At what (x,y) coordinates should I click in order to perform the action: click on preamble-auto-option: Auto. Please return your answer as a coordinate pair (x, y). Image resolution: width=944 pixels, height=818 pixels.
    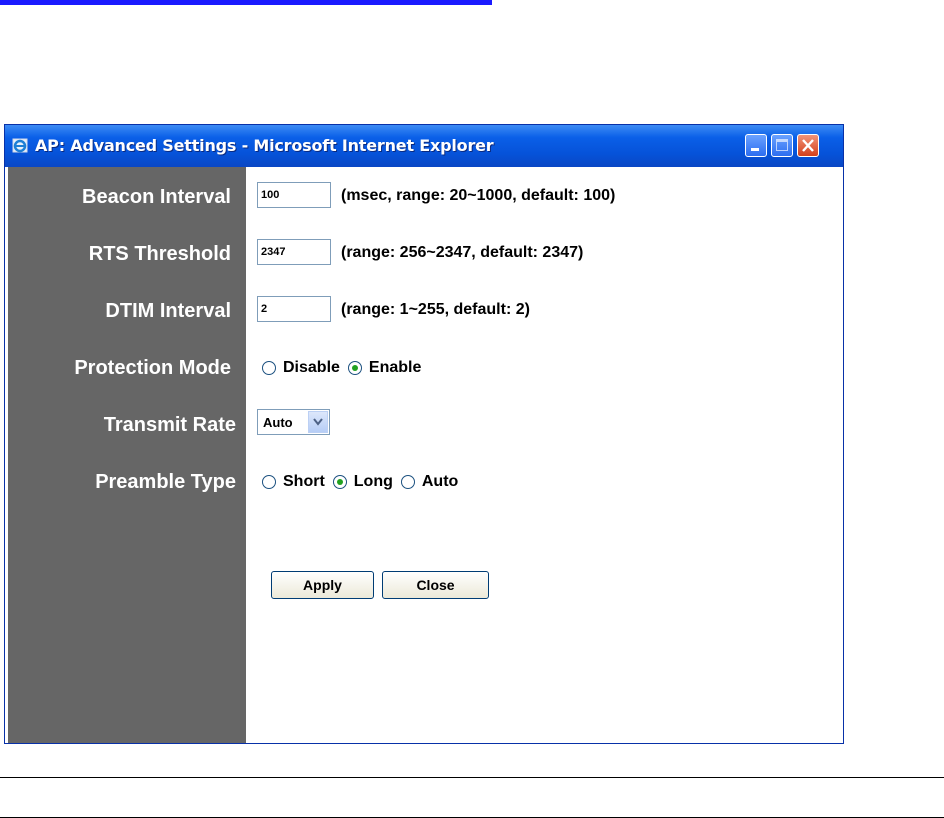
    Looking at the image, I should click on (429, 482).